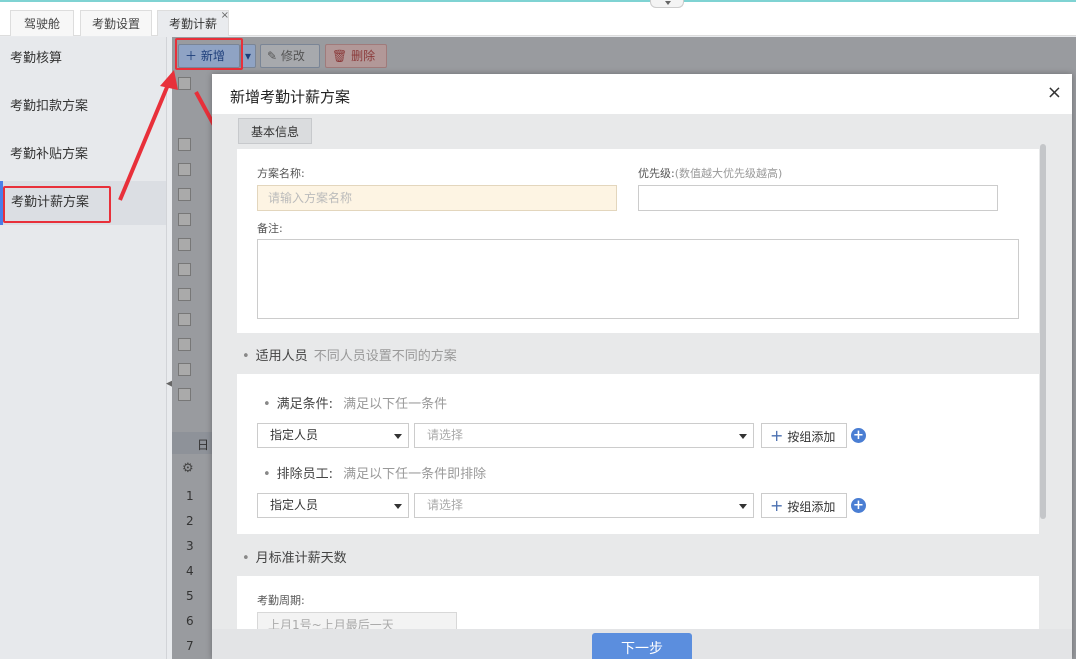  What do you see at coordinates (294, 505) in the screenshot?
I see `exclude-type-value: 指定人员` at bounding box center [294, 505].